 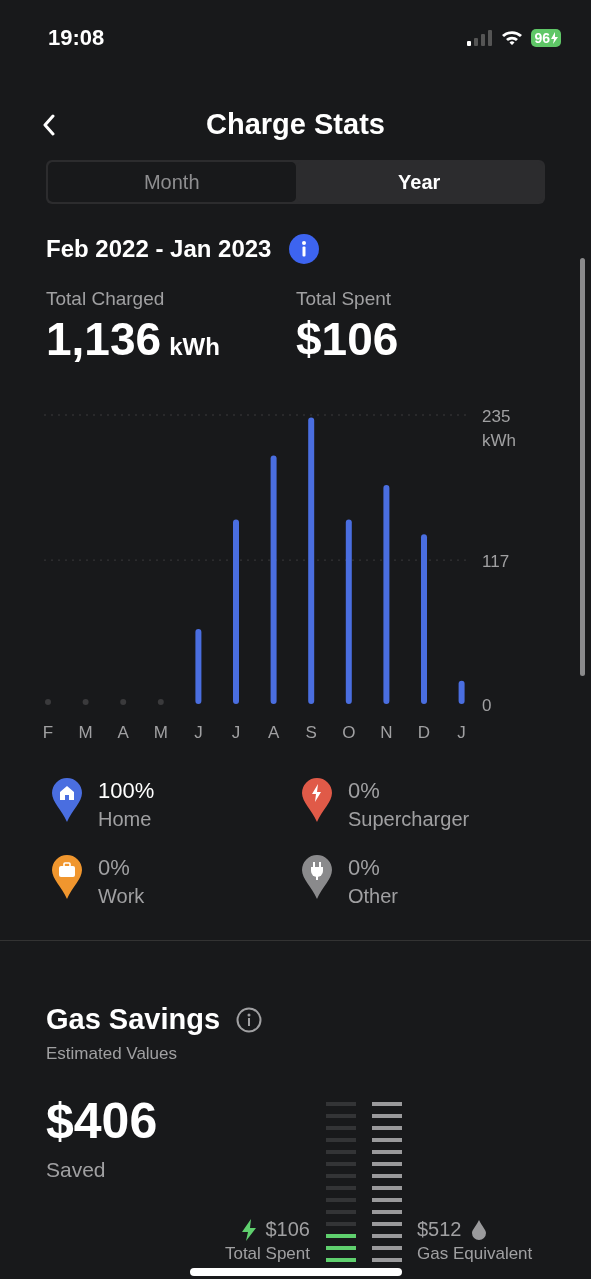 What do you see at coordinates (496, 562) in the screenshot?
I see `axis-tick: 117` at bounding box center [496, 562].